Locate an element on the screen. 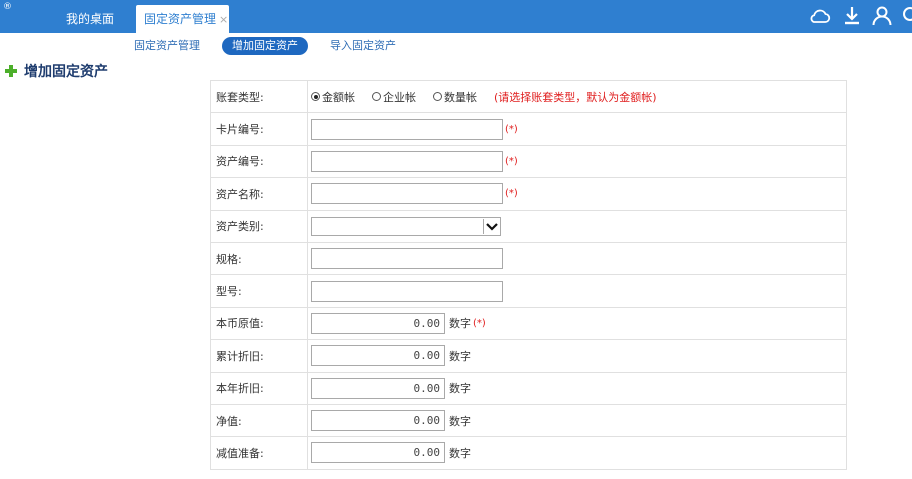 The image size is (912, 479). tab-fixed-asset-management: 固定资产管理 × is located at coordinates (182, 19).